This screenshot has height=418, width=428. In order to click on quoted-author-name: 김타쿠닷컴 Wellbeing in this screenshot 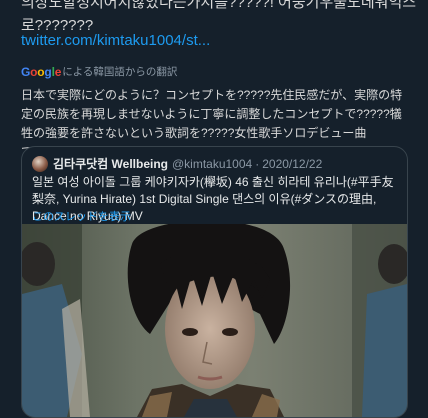, I will do `click(110, 163)`.